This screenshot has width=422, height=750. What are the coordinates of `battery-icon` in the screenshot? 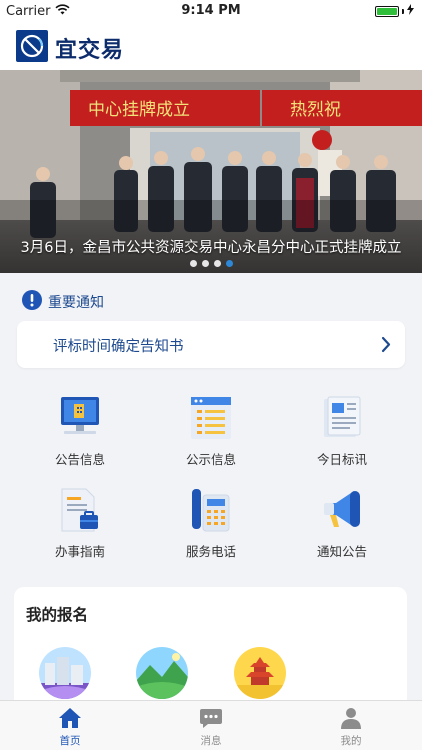 It's located at (387, 11).